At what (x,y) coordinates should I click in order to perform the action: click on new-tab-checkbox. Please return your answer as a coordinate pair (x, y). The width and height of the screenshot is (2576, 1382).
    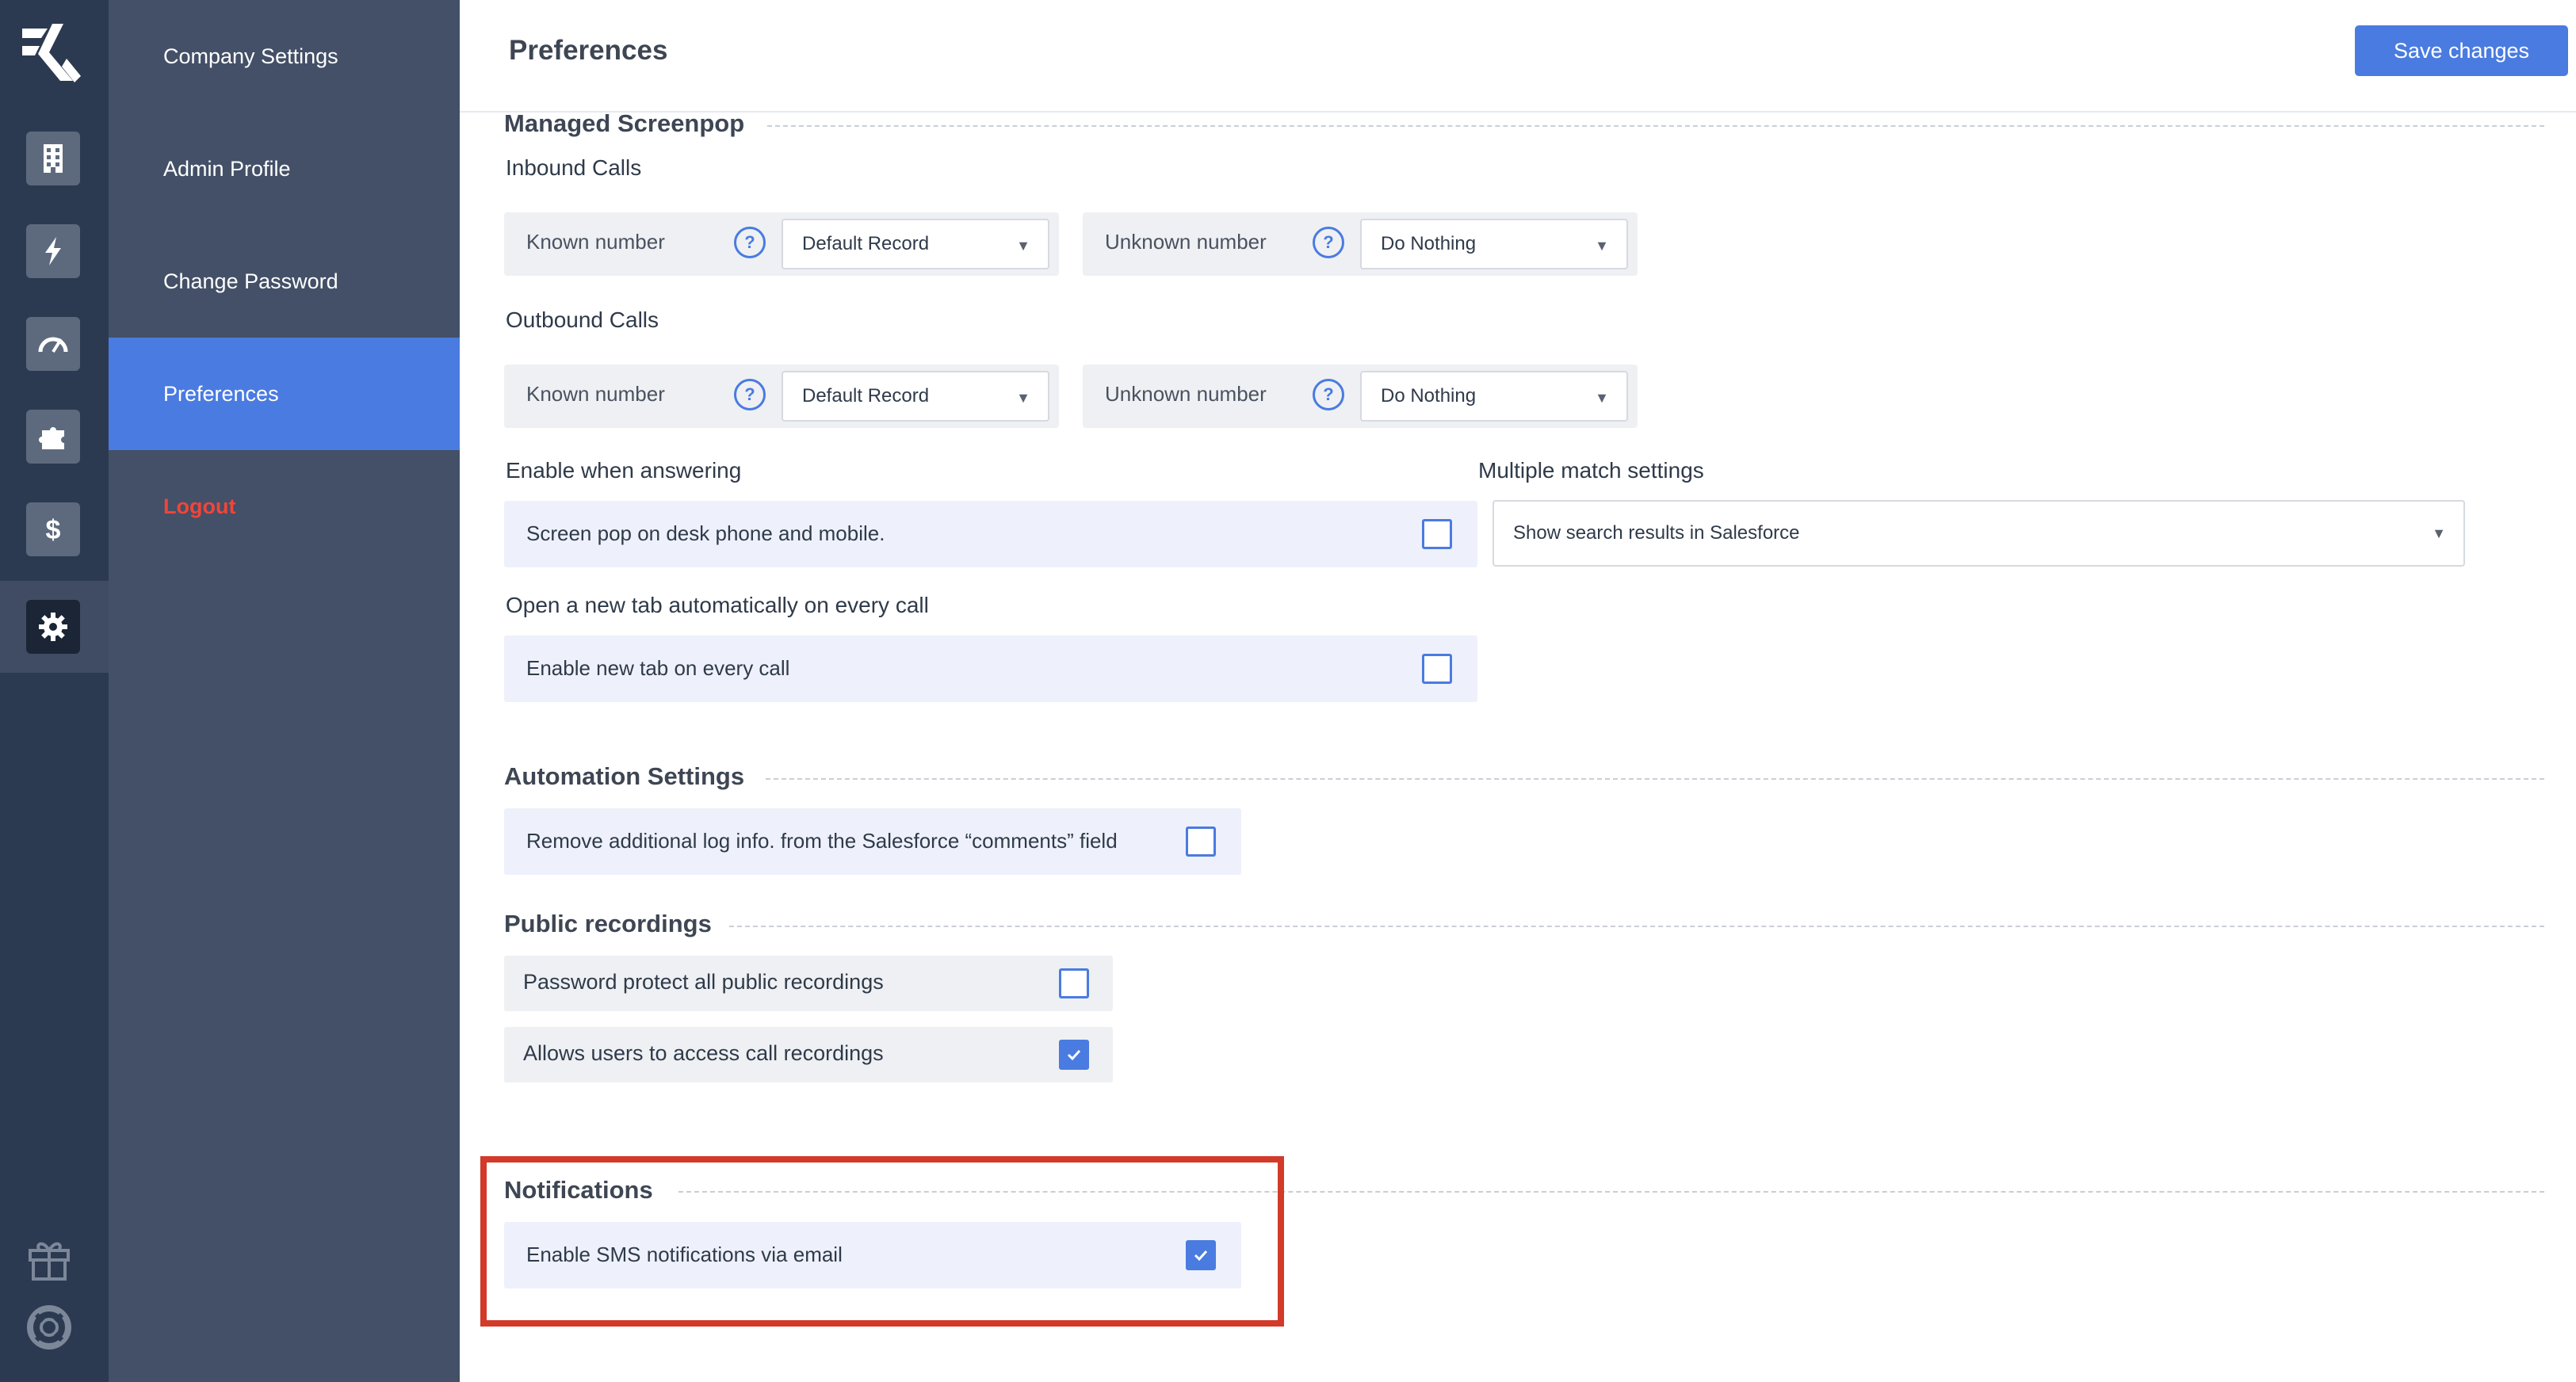
    Looking at the image, I should click on (1437, 669).